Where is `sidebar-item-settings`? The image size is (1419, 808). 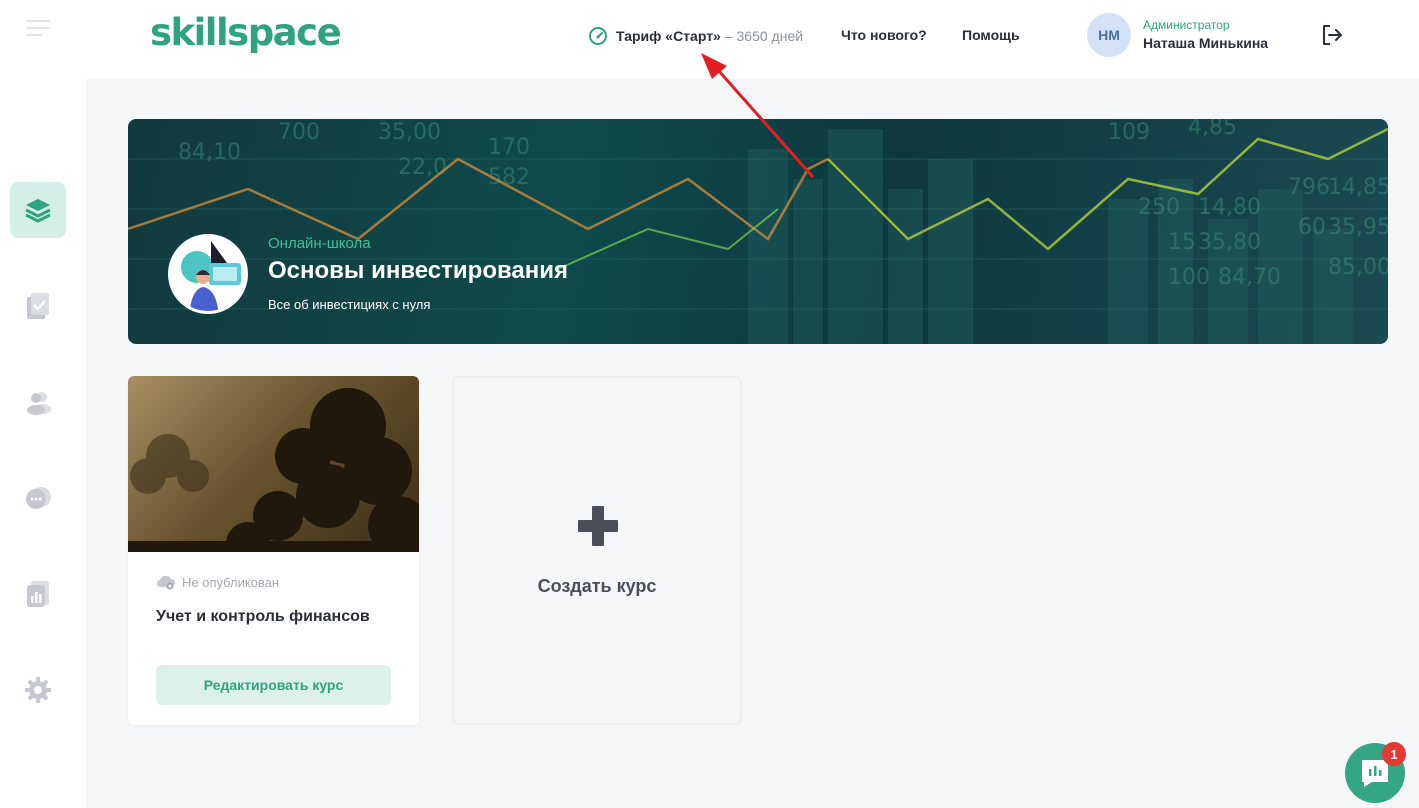
sidebar-item-settings is located at coordinates (38, 690).